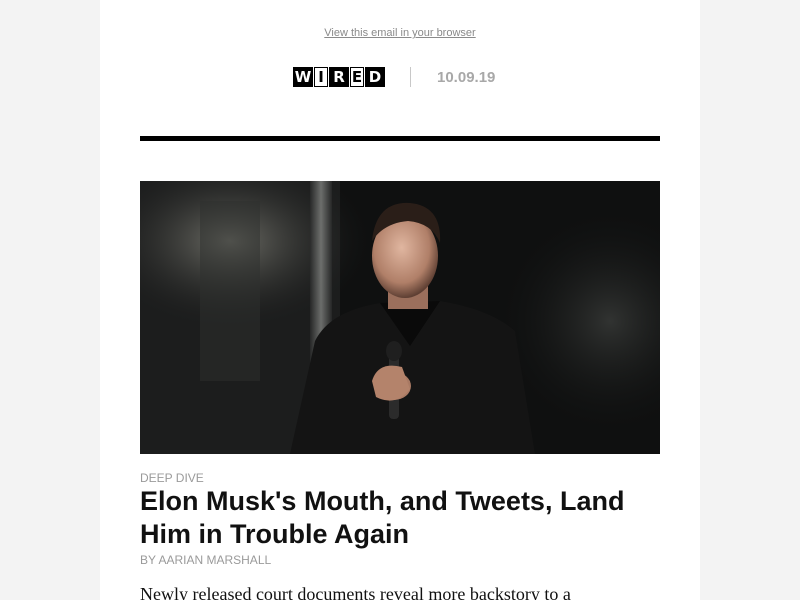 The width and height of the screenshot is (800, 600). I want to click on logo-letter-r: R, so click(339, 77).